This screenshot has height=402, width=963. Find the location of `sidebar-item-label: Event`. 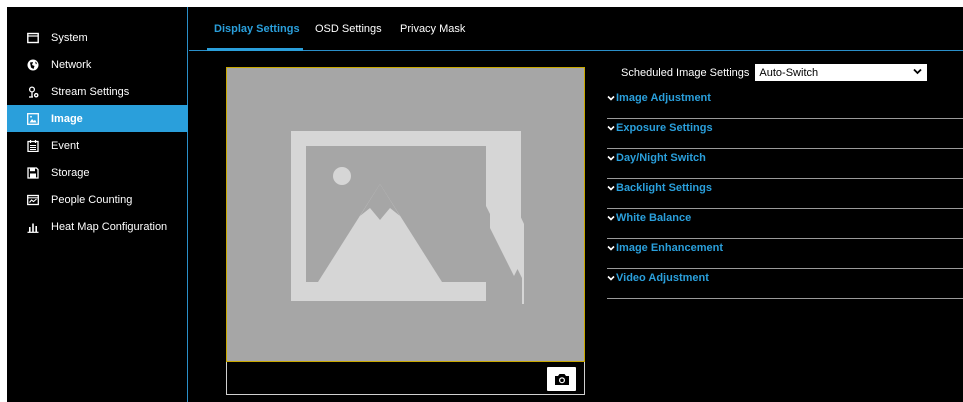

sidebar-item-label: Event is located at coordinates (65, 145).